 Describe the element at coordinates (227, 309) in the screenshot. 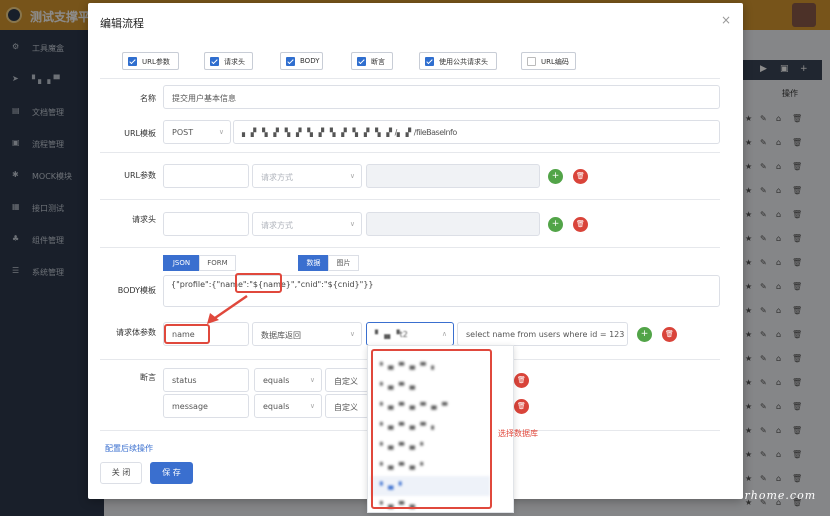

I see `annotation-arrow` at that location.